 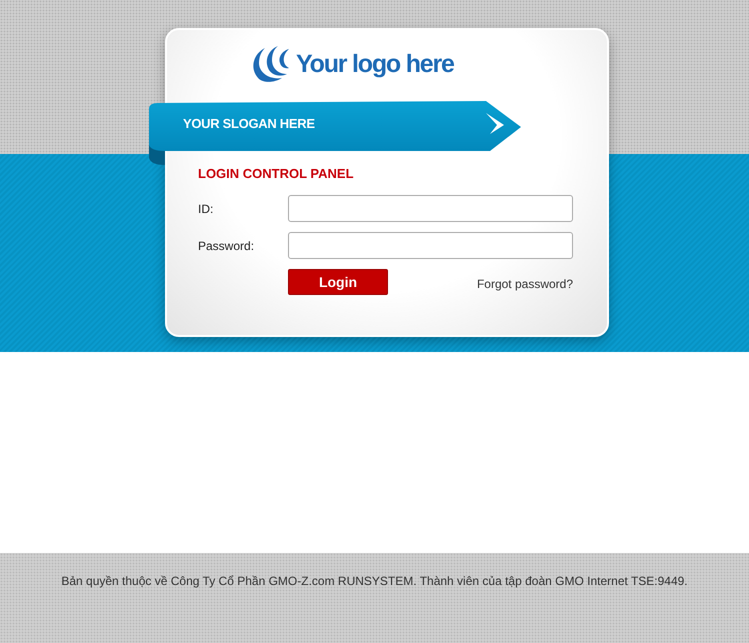 What do you see at coordinates (227, 245) in the screenshot?
I see `field-label: Password:` at bounding box center [227, 245].